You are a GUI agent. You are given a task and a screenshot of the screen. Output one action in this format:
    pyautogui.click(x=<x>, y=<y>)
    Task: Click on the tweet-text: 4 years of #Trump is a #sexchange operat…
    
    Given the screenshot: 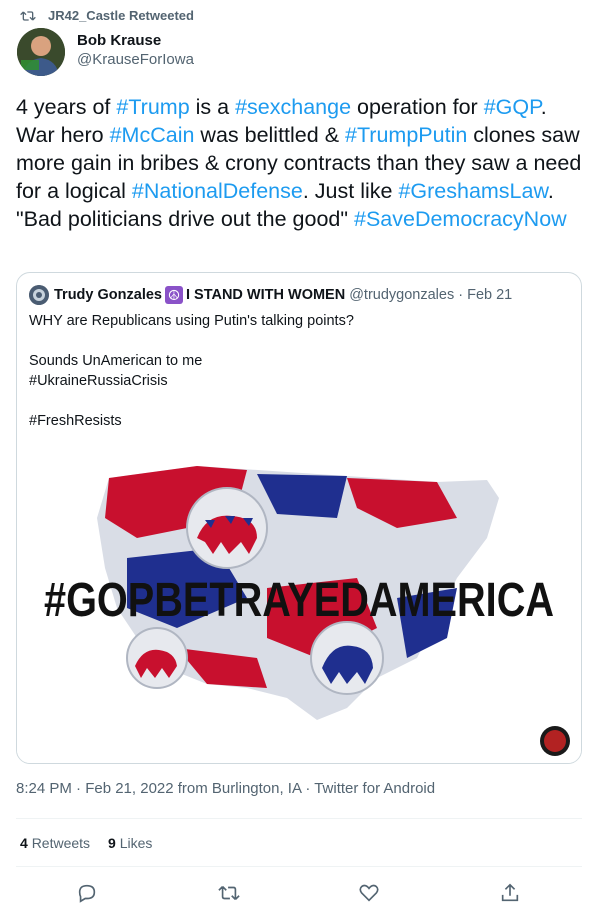 What is the action you would take?
    pyautogui.click(x=301, y=163)
    